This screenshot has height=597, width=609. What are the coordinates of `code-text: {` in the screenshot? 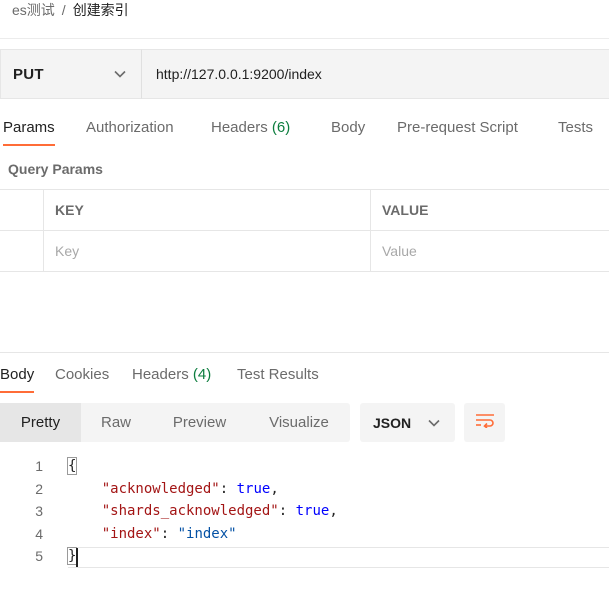 It's located at (72, 466).